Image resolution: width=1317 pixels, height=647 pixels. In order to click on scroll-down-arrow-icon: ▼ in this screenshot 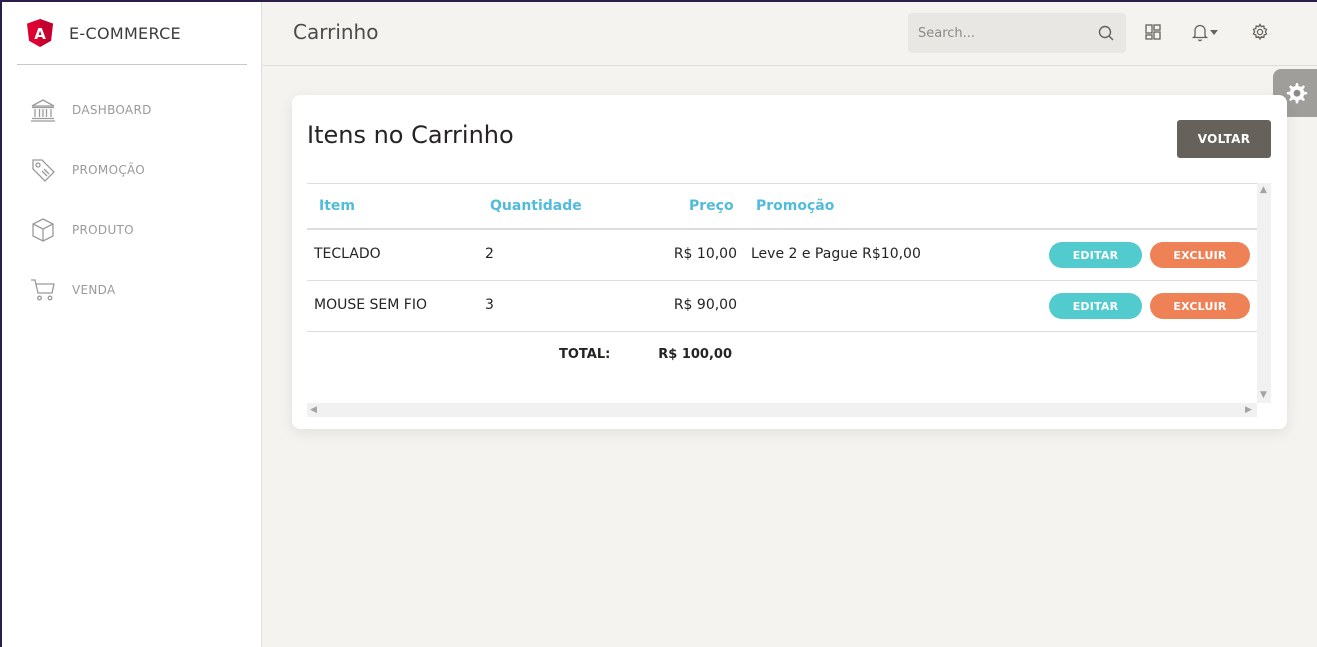, I will do `click(1263, 395)`.